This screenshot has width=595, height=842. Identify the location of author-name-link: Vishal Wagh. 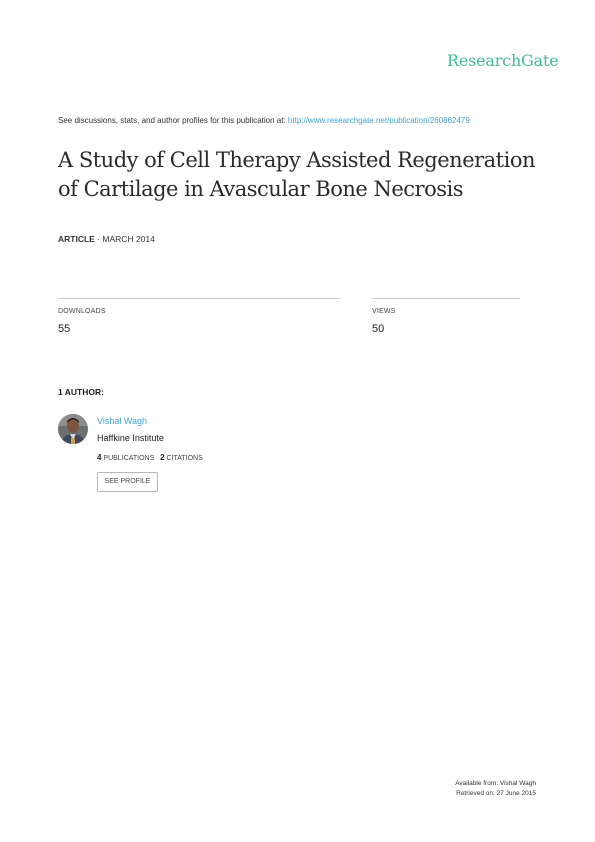
(122, 421).